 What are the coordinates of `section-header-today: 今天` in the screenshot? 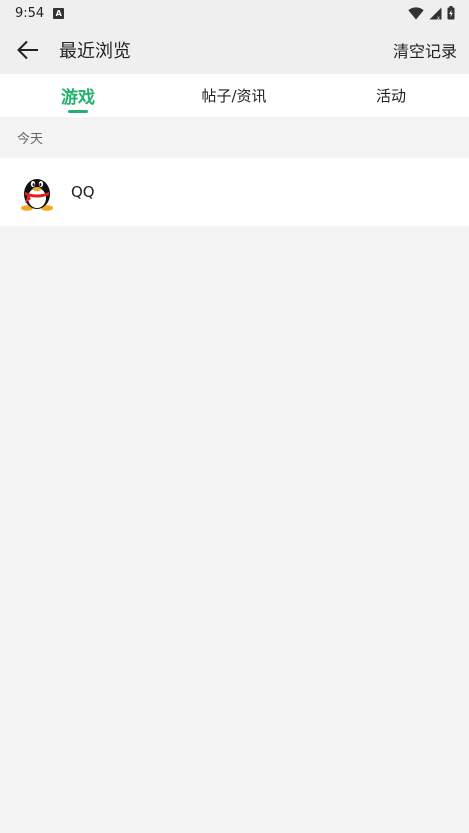 It's located at (234, 137).